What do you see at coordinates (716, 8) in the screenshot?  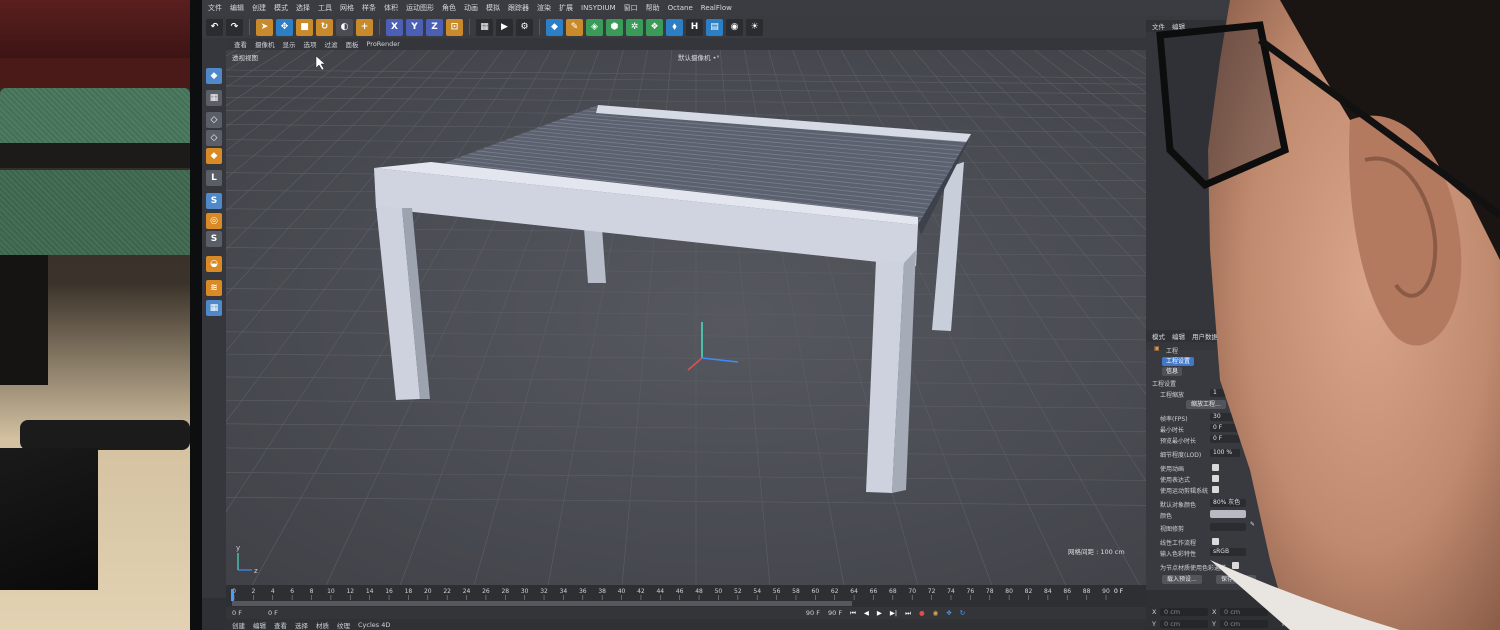 I see `main-menu-item-20: RealFlow` at bounding box center [716, 8].